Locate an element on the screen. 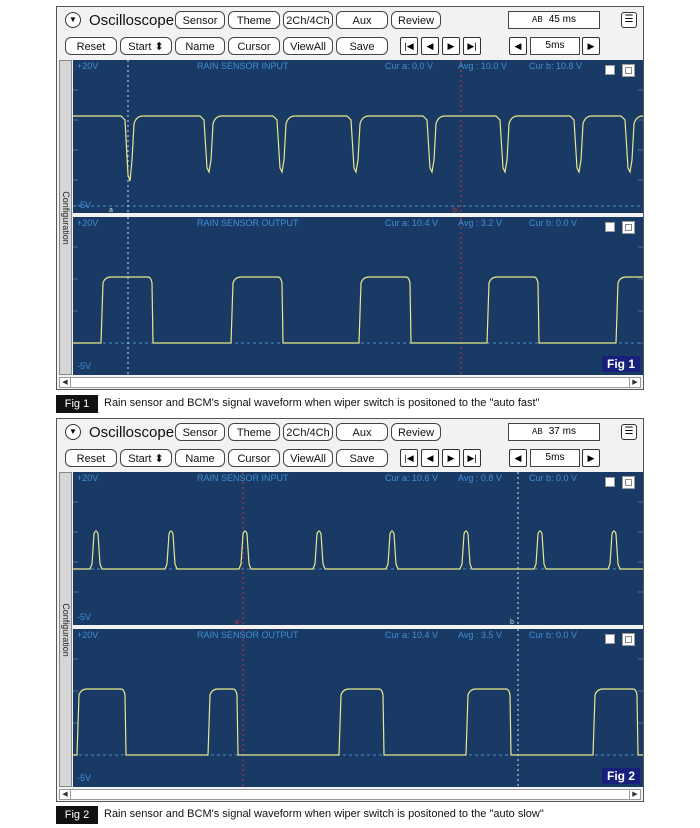 This screenshot has width=700, height=828. cursor-a-readout: Cur a: 0.0 V is located at coordinates (409, 66).